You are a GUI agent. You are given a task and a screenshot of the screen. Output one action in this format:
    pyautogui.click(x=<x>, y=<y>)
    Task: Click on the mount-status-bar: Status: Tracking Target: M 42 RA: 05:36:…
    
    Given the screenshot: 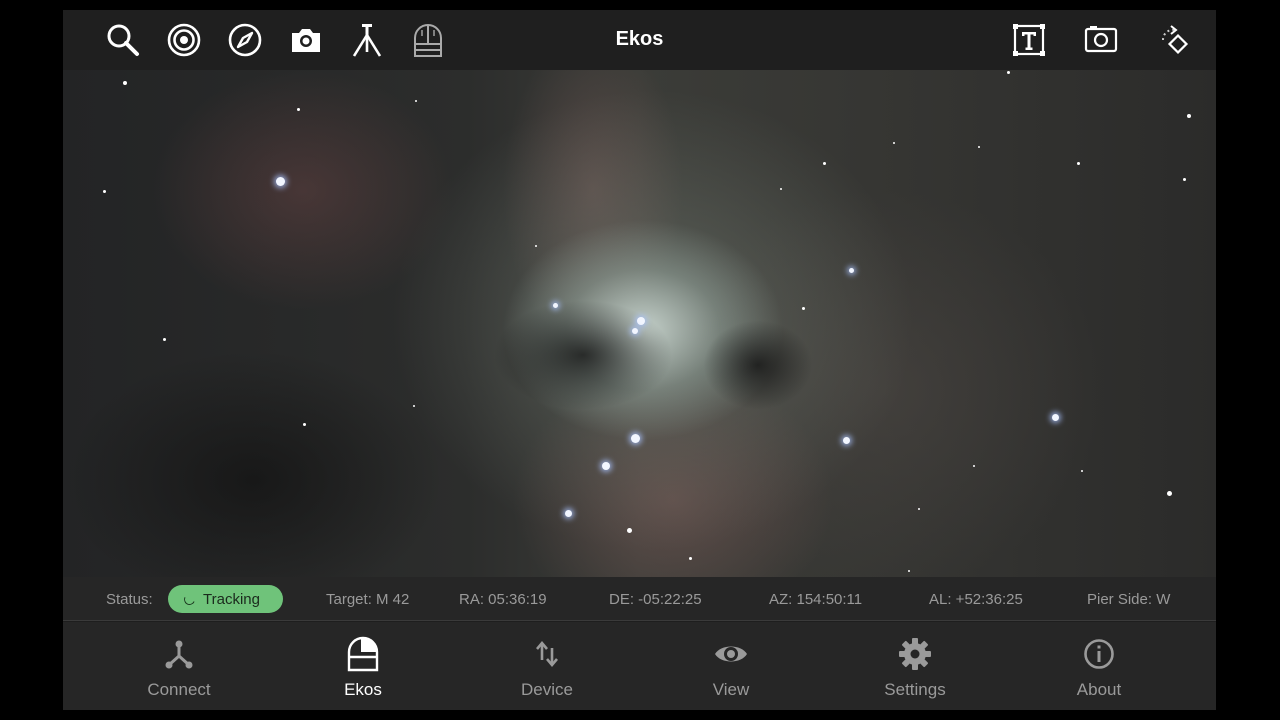 What is the action you would take?
    pyautogui.click(x=639, y=599)
    